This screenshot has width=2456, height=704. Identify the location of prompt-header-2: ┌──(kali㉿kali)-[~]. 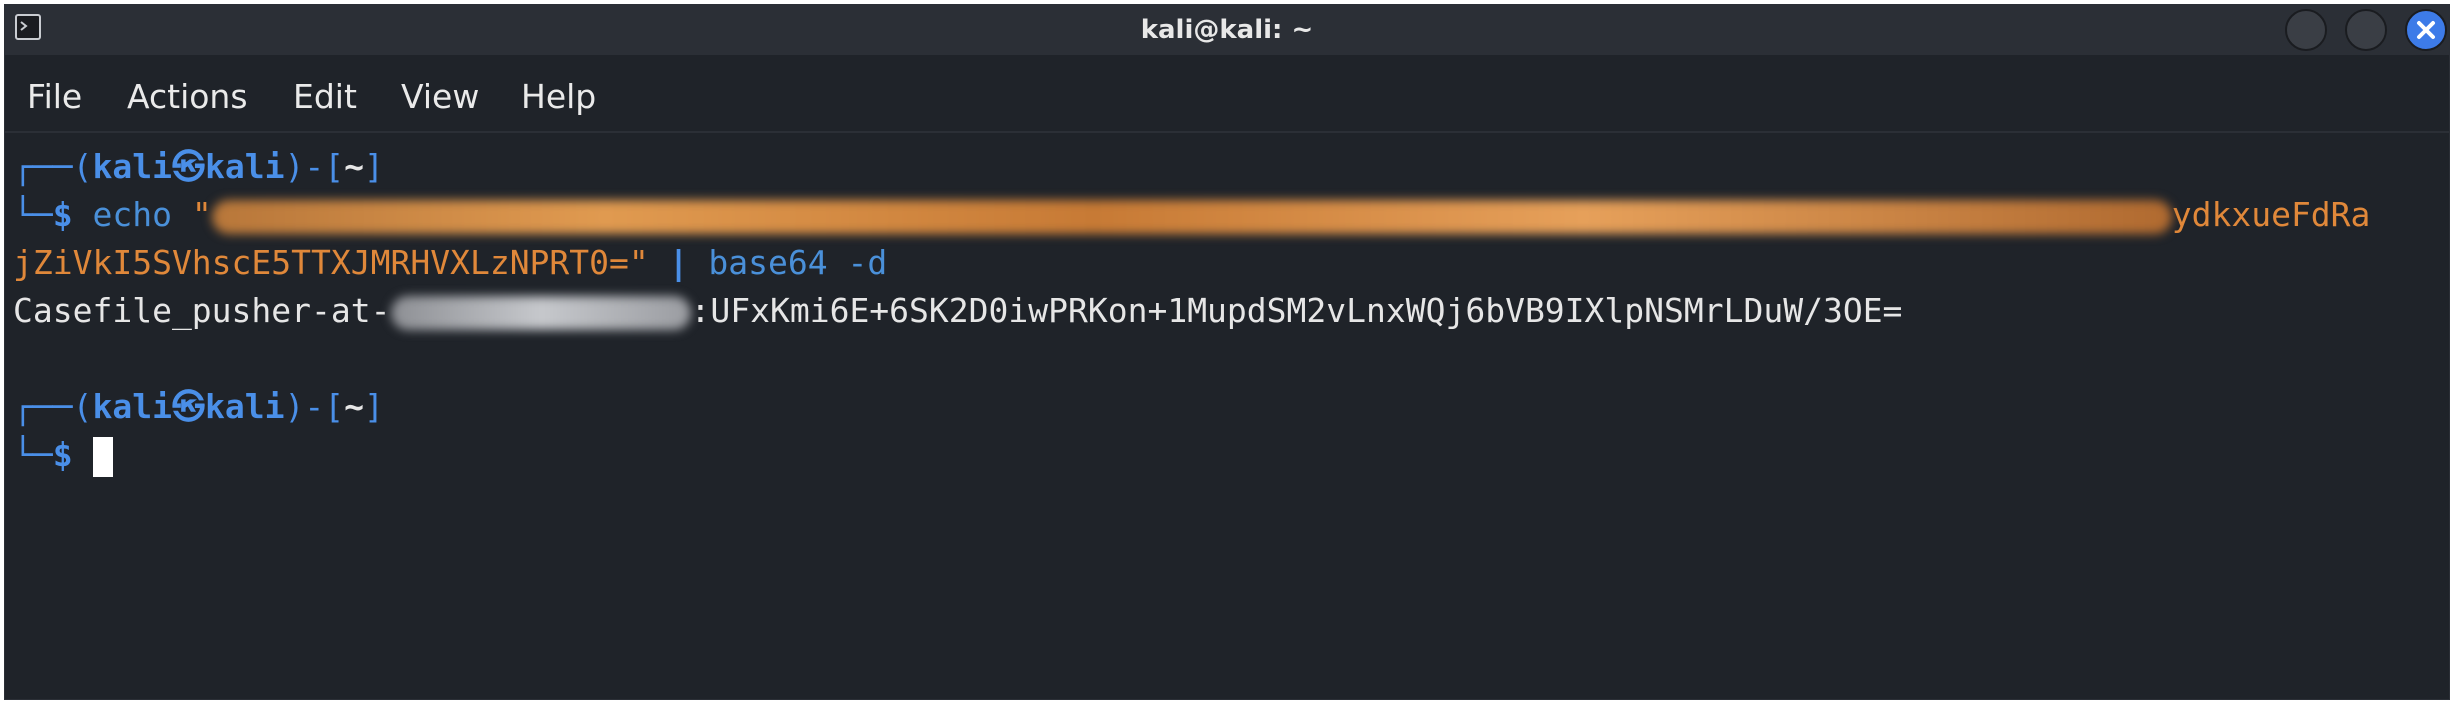
(198, 407).